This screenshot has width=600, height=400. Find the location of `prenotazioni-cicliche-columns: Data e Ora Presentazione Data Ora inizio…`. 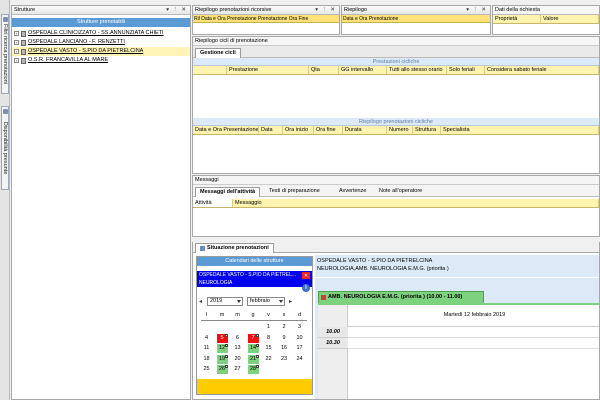

prenotazioni-cicliche-columns: Data e Ora Presentazione Data Ora inizio… is located at coordinates (396, 130).